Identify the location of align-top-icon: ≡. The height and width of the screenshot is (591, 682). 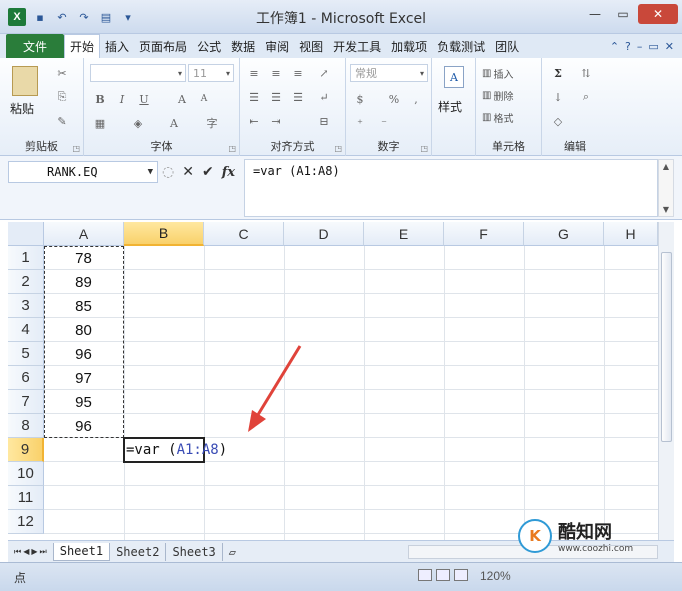
(254, 73).